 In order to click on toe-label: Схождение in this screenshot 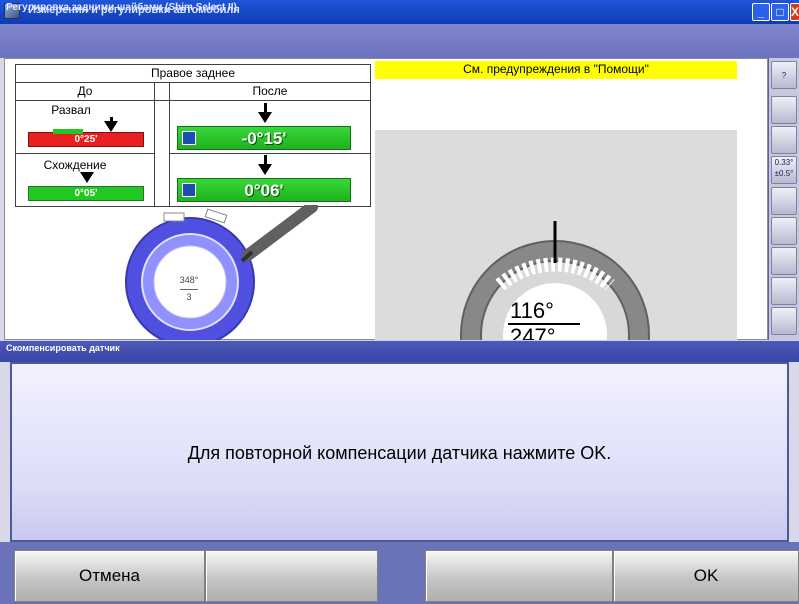, I will do `click(75, 165)`.